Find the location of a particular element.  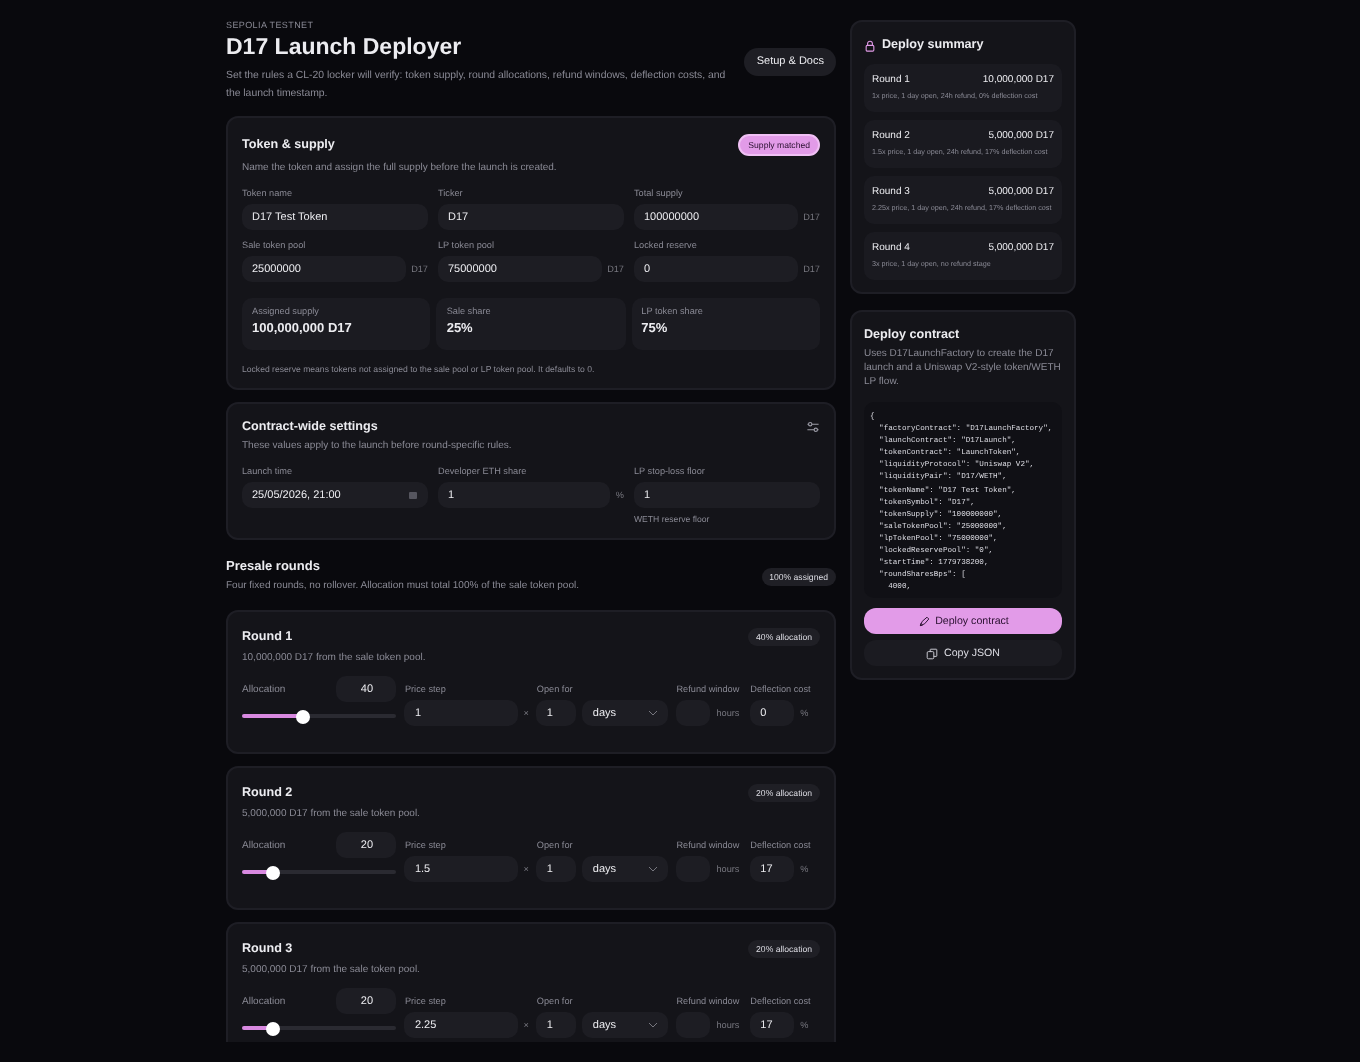

page-title: D17 Launch Deployer is located at coordinates (345, 48).